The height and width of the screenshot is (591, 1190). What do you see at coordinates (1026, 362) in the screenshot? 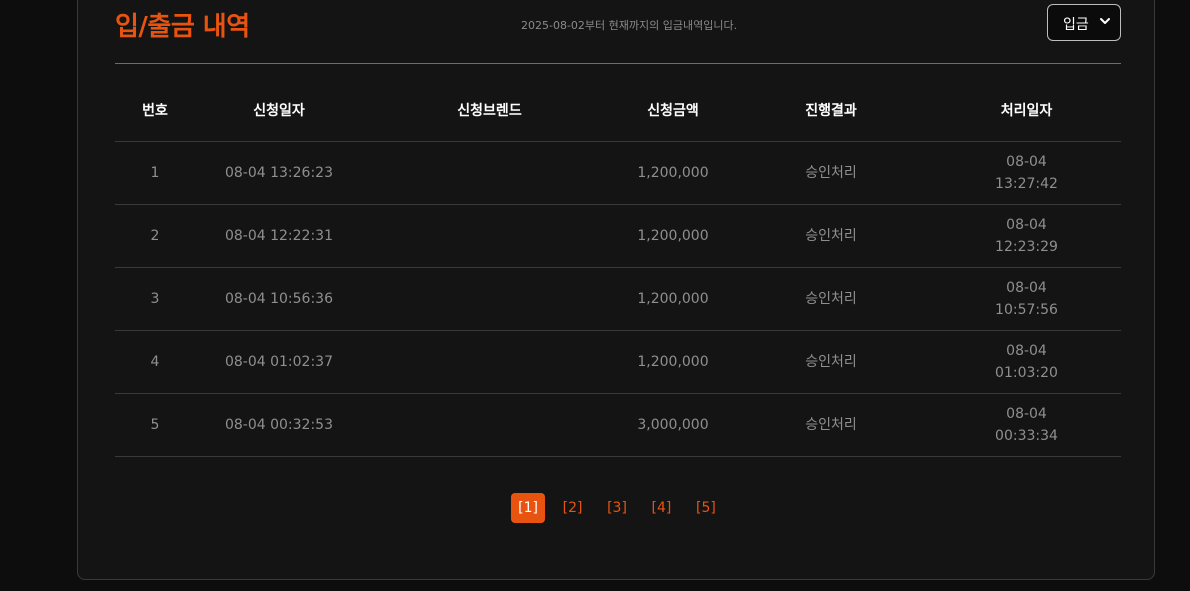
I see `cell-processed-date: 08-04 01:03:20` at bounding box center [1026, 362].